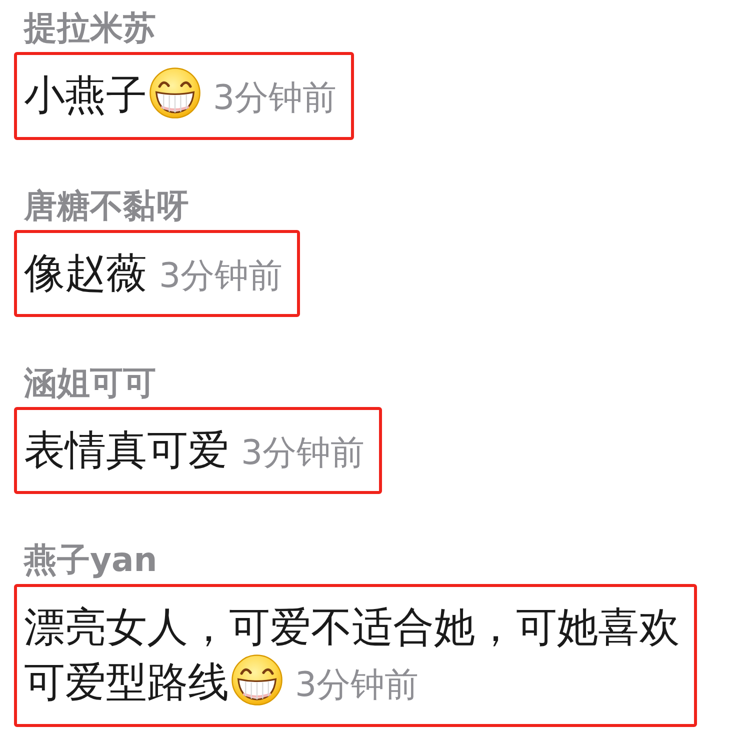 This screenshot has height=737, width=738. What do you see at coordinates (91, 560) in the screenshot?
I see `username: 燕子yan` at bounding box center [91, 560].